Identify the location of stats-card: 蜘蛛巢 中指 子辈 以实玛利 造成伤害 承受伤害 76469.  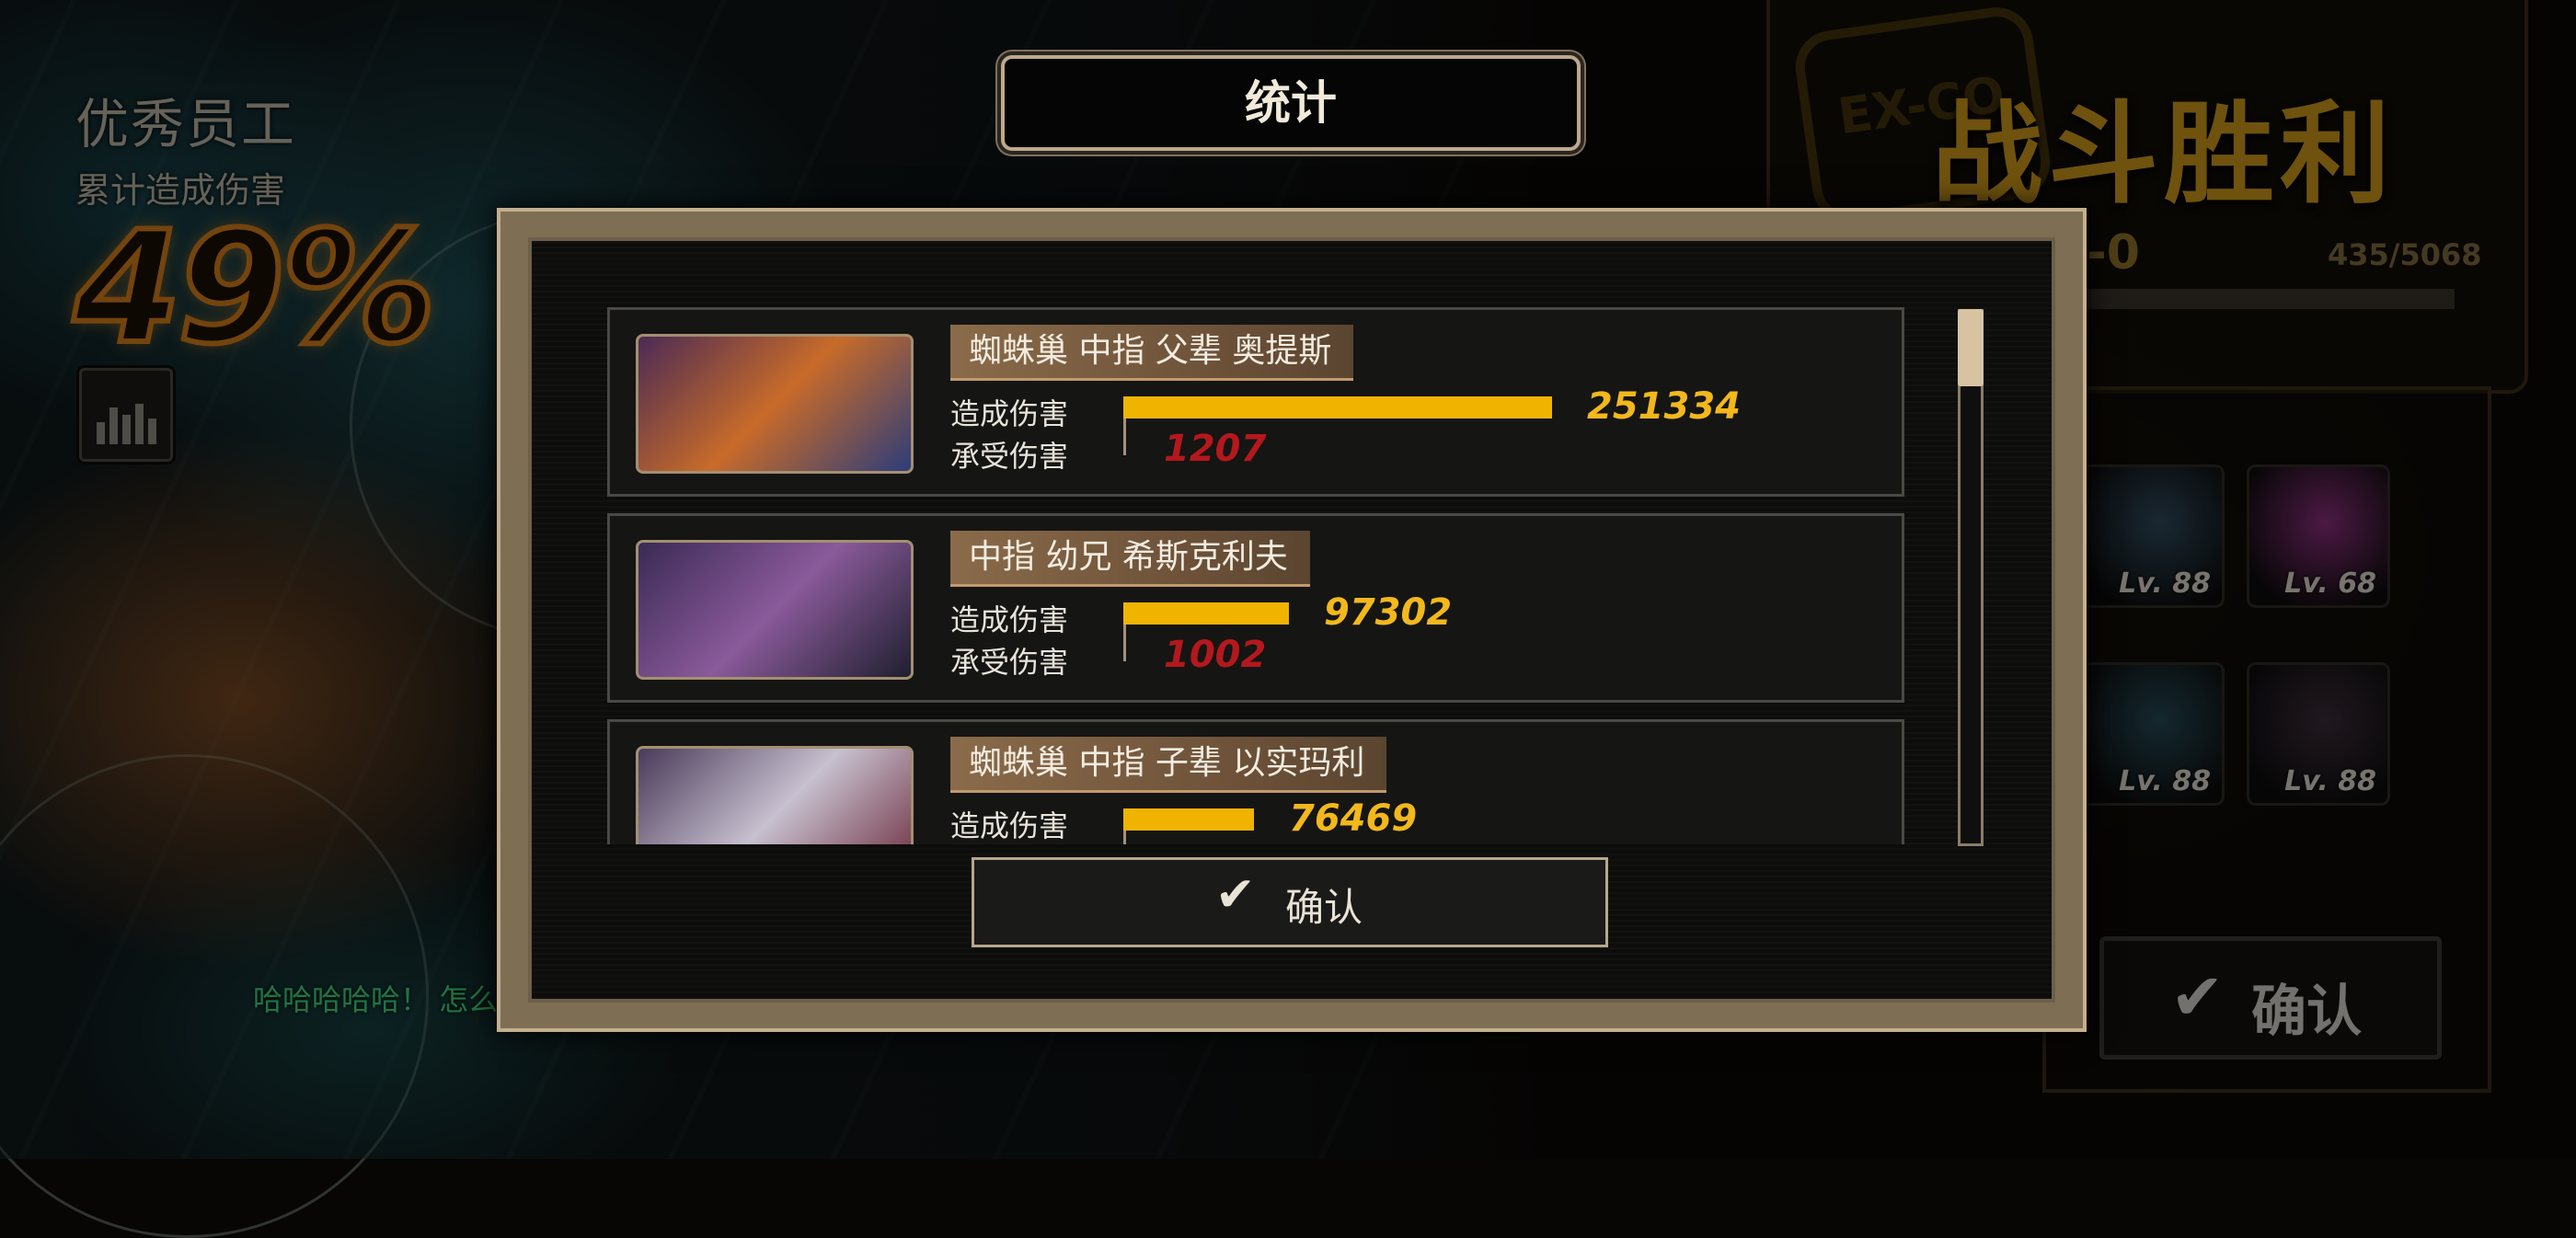
(1255, 781).